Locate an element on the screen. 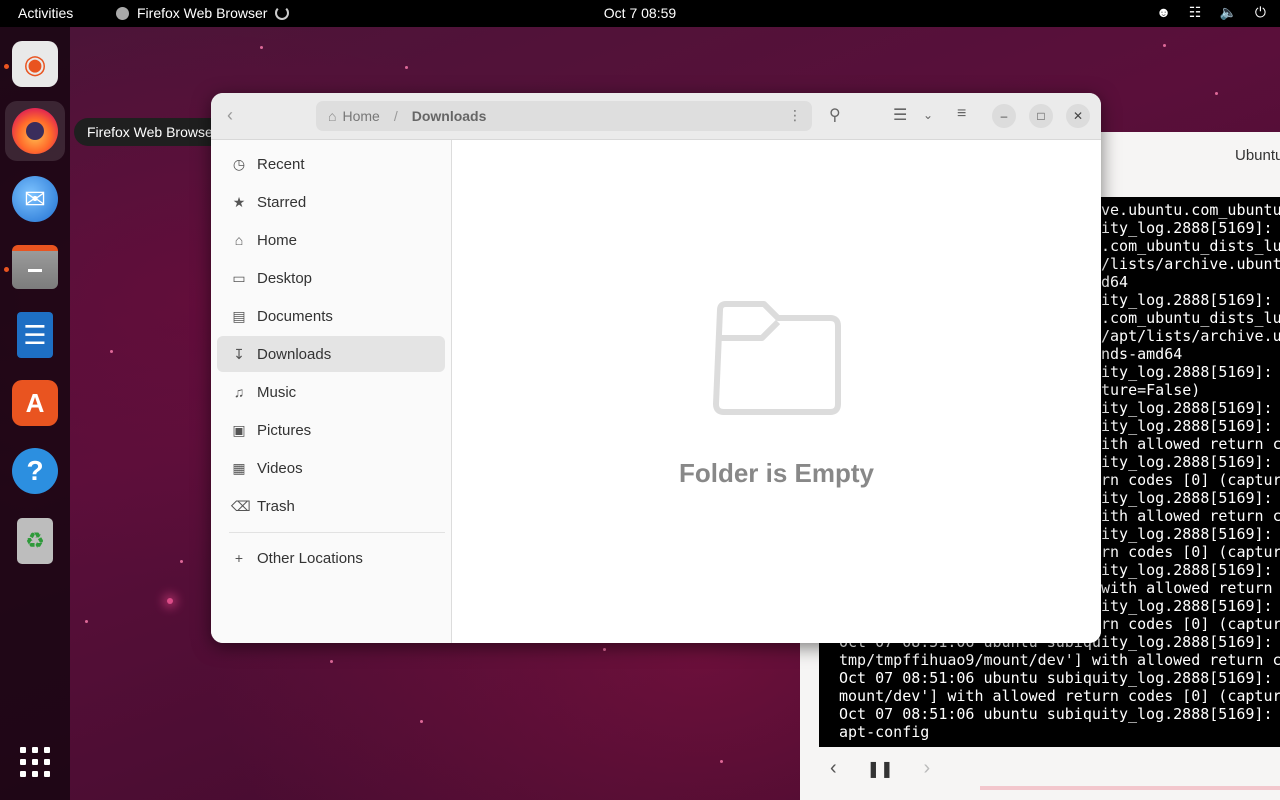 The height and width of the screenshot is (800, 1280). install-progress-bar is located at coordinates (1130, 788).